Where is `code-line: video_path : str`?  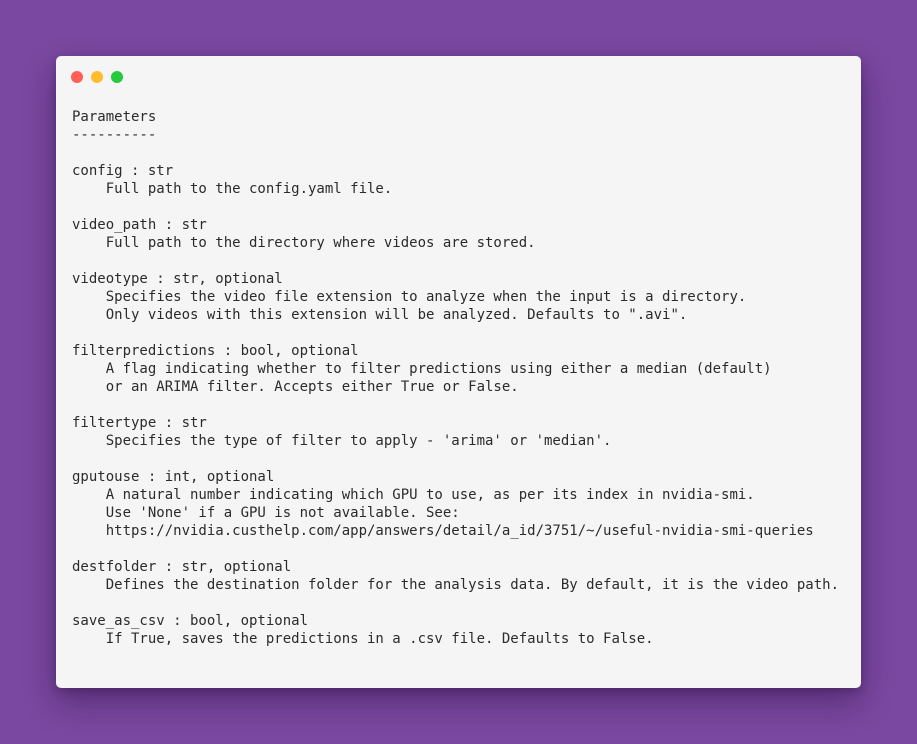 code-line: video_path : str is located at coordinates (139, 225).